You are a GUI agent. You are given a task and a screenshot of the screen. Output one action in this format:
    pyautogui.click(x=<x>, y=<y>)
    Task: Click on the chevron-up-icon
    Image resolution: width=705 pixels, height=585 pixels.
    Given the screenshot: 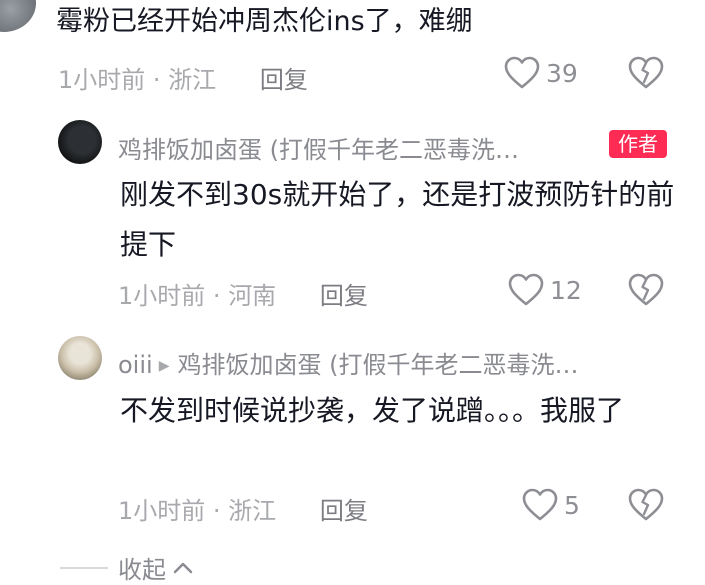 What is the action you would take?
    pyautogui.click(x=183, y=567)
    